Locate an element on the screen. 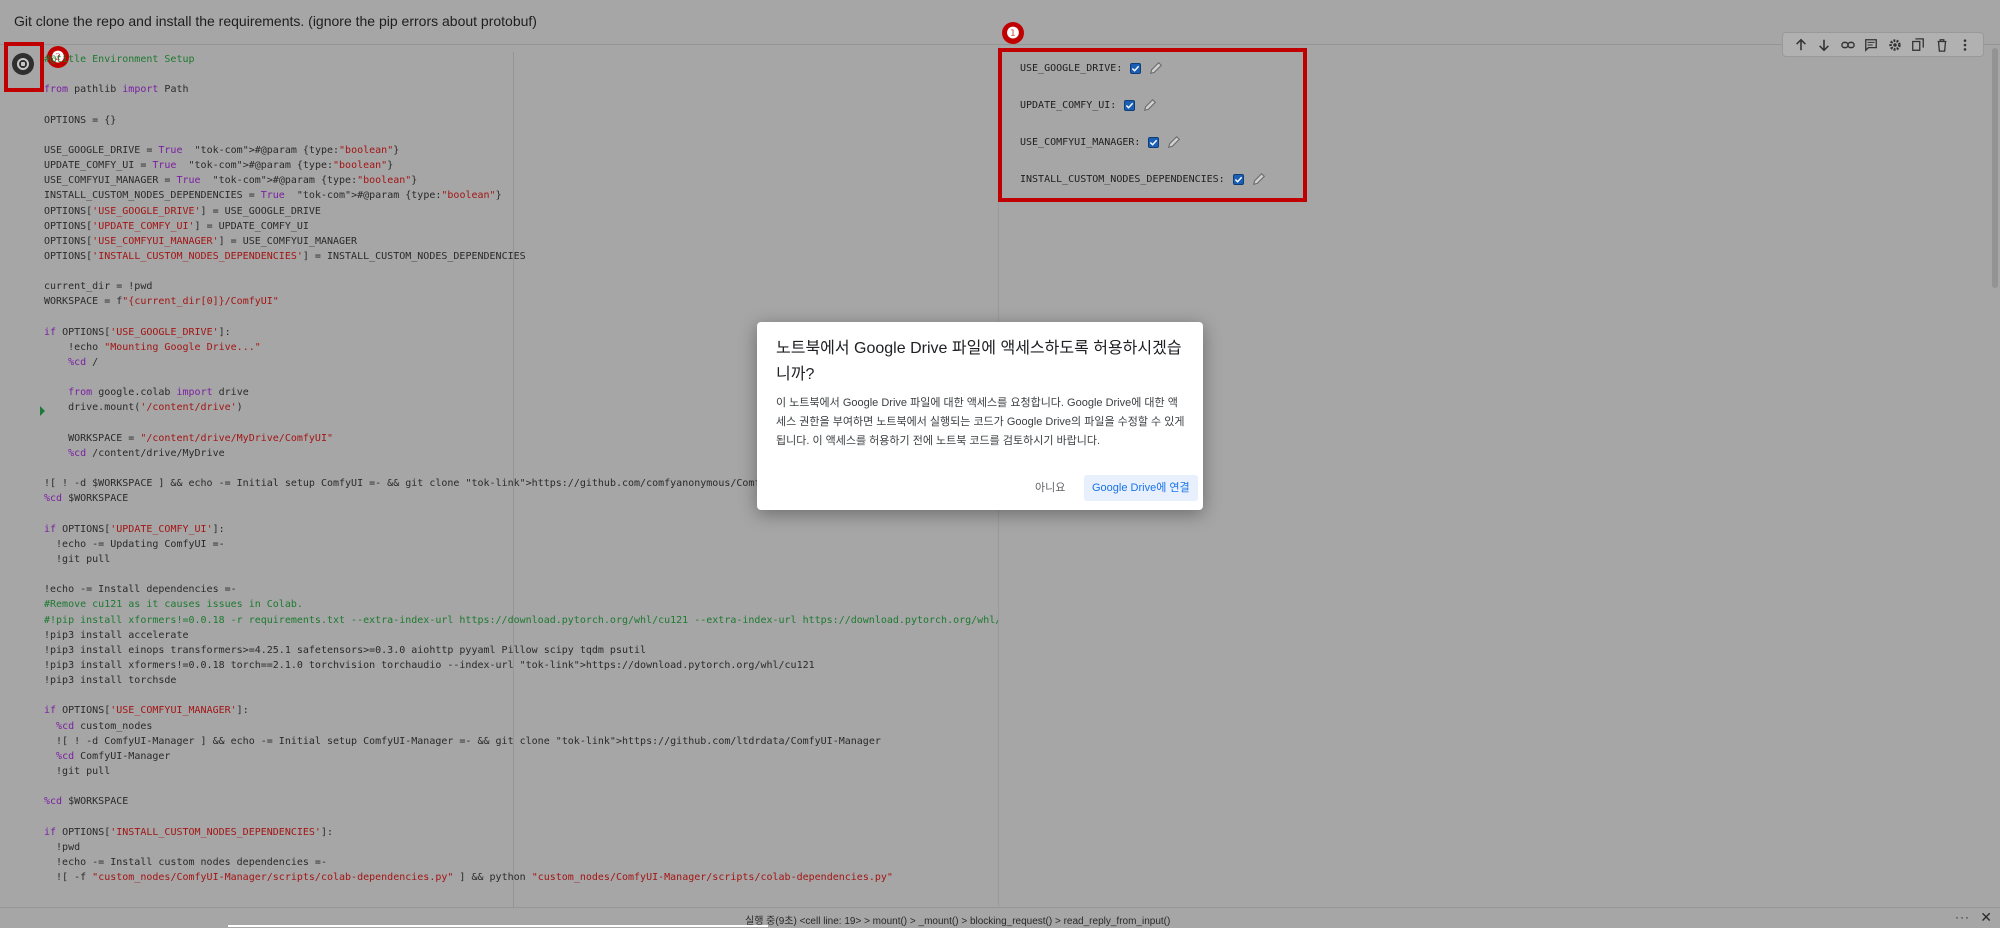 This screenshot has width=2000, height=928. form-panel-highlight is located at coordinates (1152, 125).